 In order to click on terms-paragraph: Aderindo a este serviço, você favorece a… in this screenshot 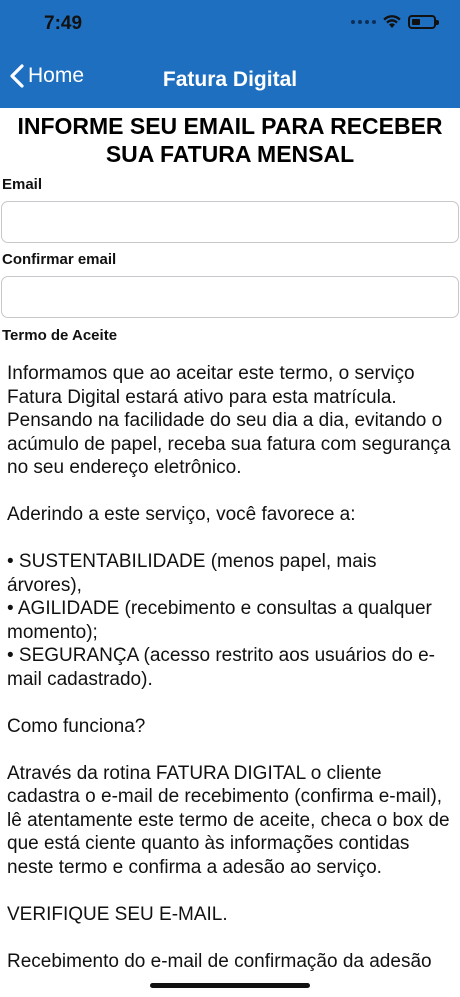, I will do `click(181, 514)`.